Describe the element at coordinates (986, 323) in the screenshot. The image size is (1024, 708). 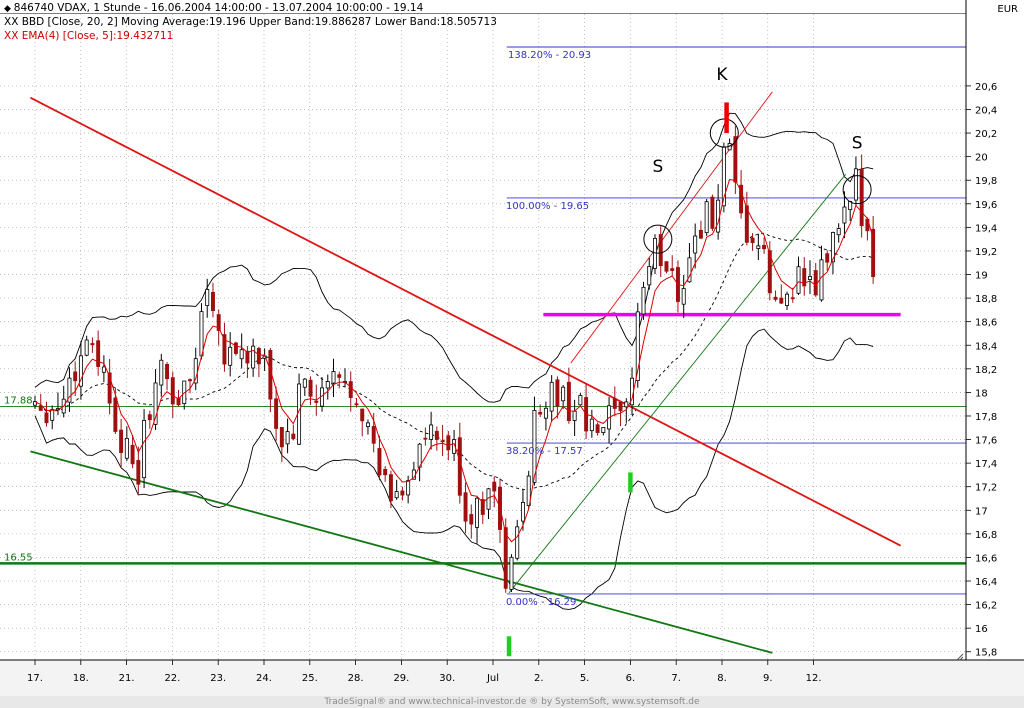
I see `y-tick-label: 18,6` at that location.